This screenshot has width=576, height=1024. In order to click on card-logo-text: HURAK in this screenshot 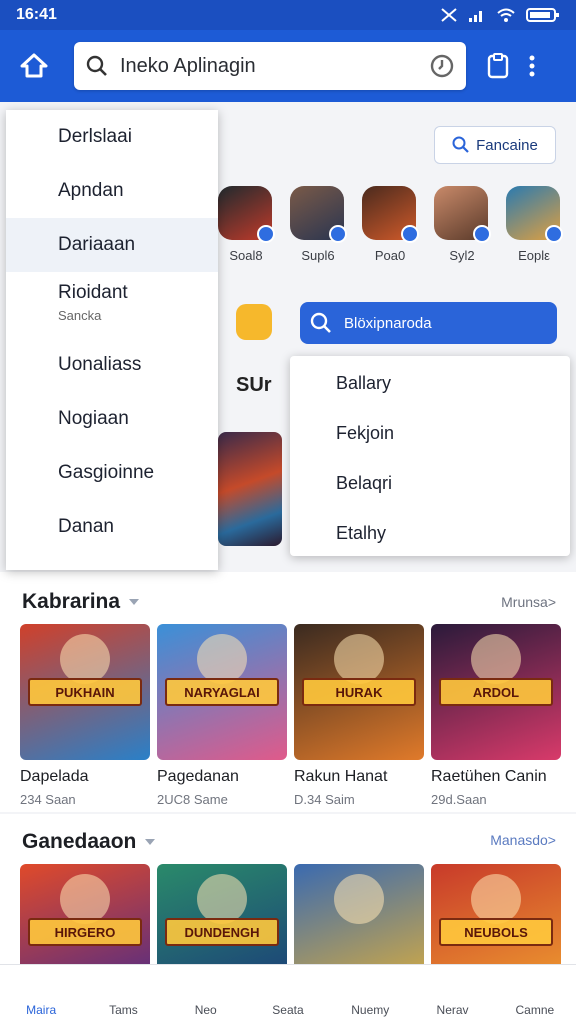, I will do `click(359, 692)`.